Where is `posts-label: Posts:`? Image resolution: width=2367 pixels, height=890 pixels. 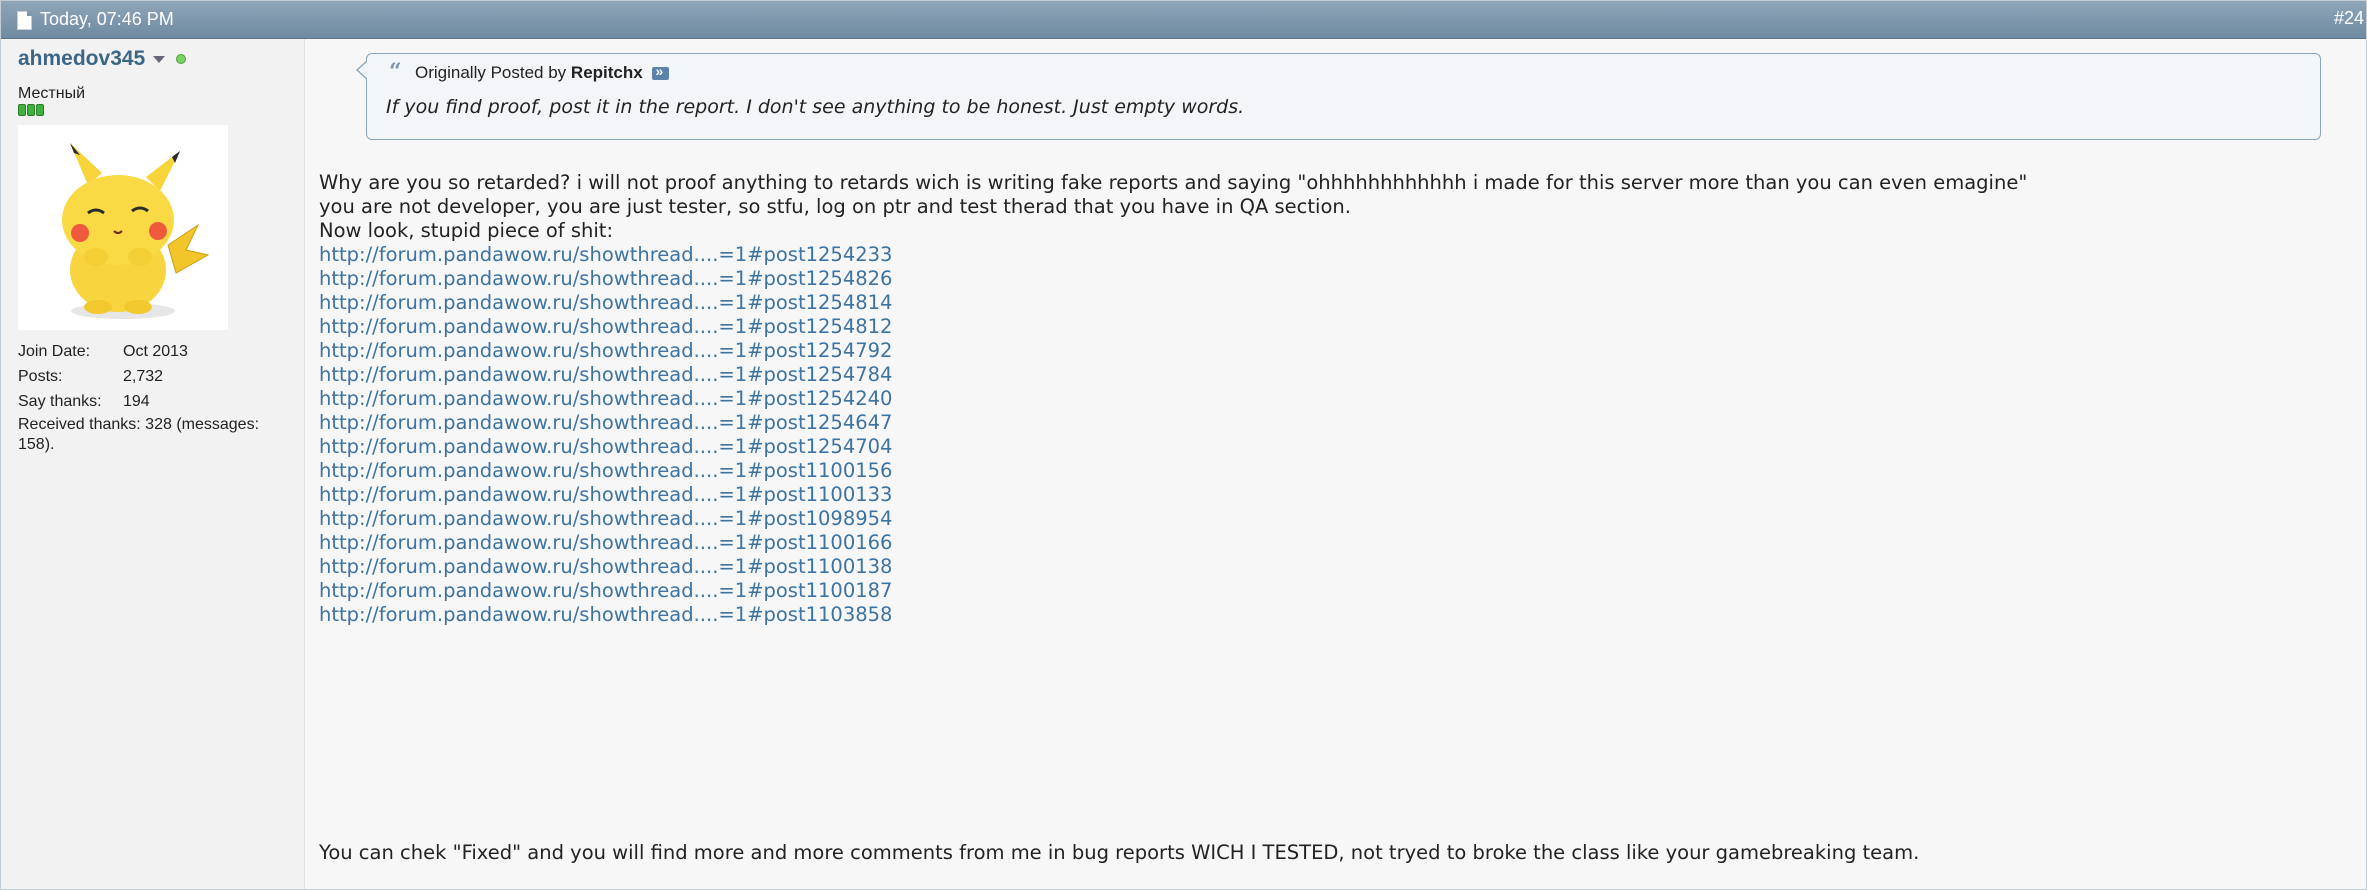
posts-label: Posts: is located at coordinates (40, 376).